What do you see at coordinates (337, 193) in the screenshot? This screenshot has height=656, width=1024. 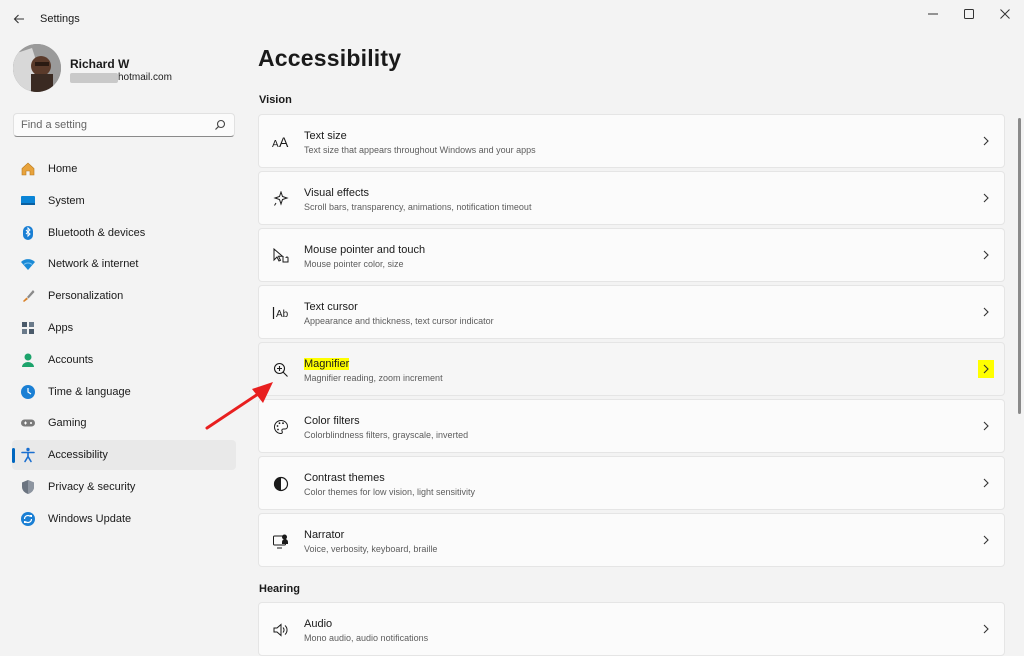 I see `card-title: Visual effects` at bounding box center [337, 193].